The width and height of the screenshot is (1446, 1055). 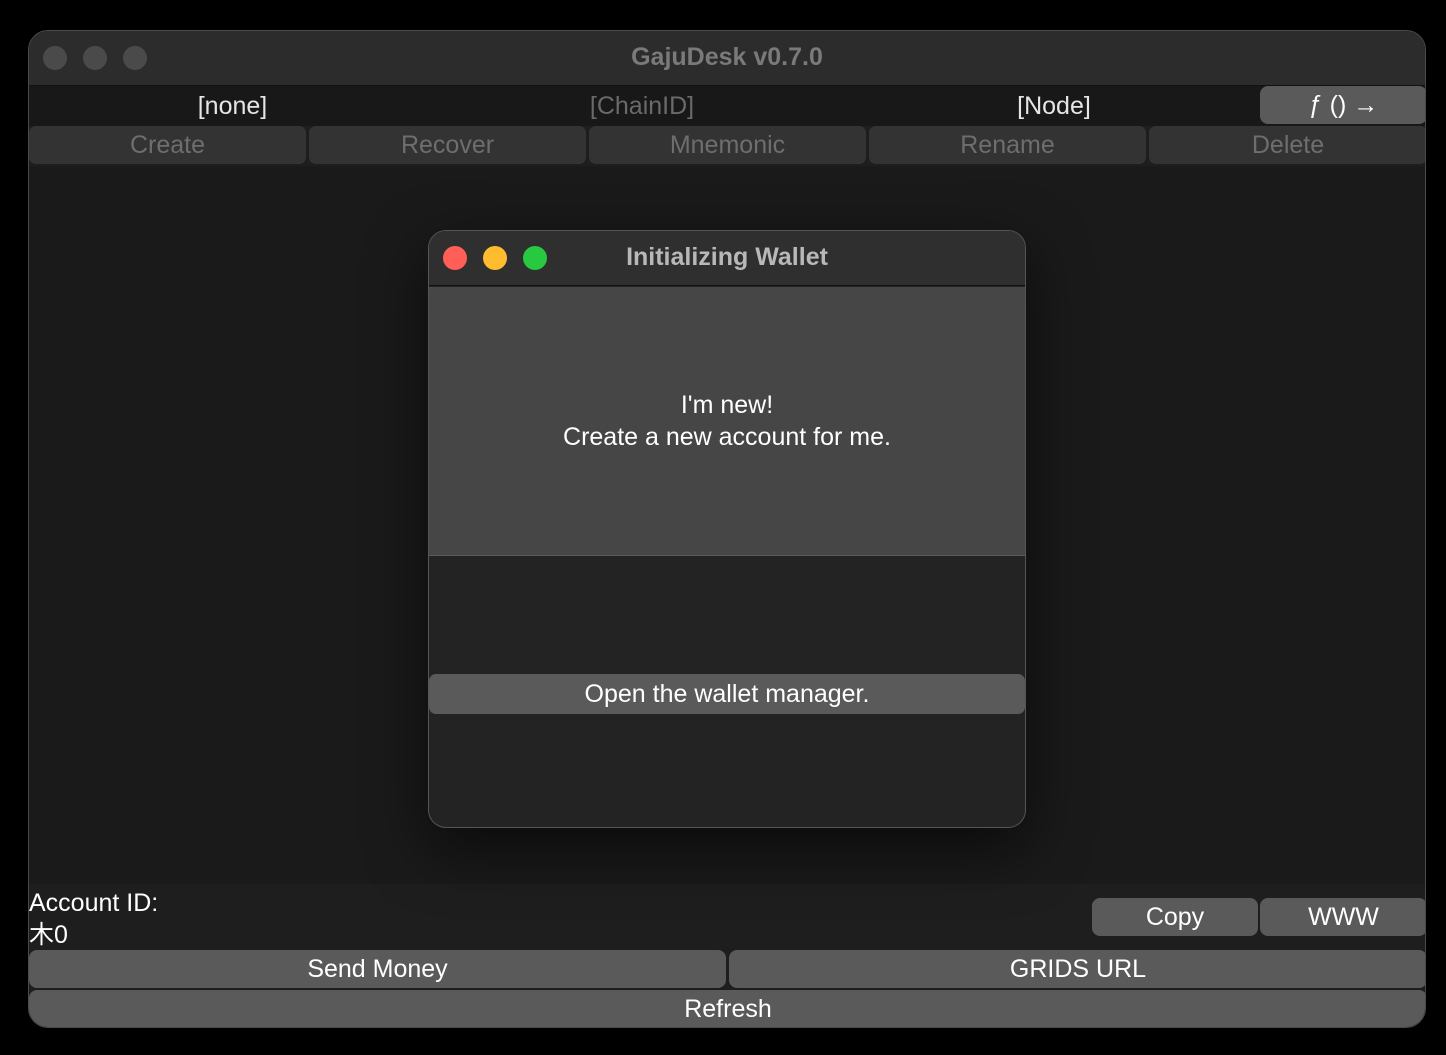 I want to click on function-button: ƒ () →, so click(x=1342, y=105).